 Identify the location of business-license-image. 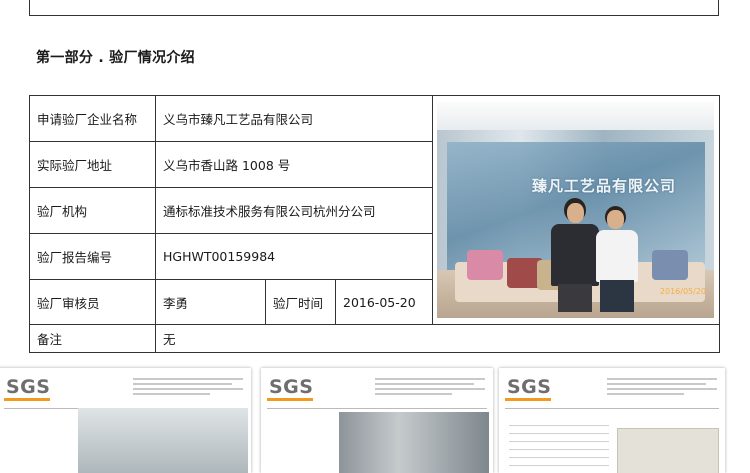
(668, 450).